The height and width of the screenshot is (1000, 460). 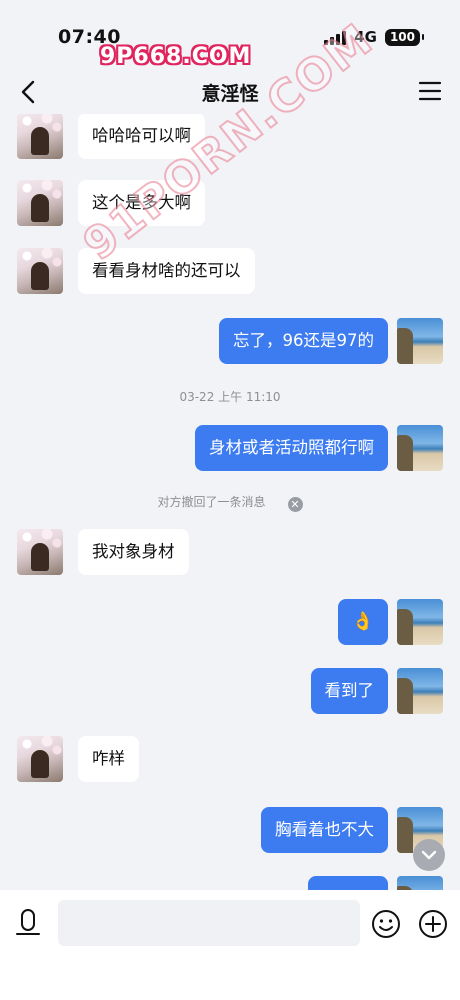 I want to click on nav-bar: 意淫怪, so click(x=230, y=92).